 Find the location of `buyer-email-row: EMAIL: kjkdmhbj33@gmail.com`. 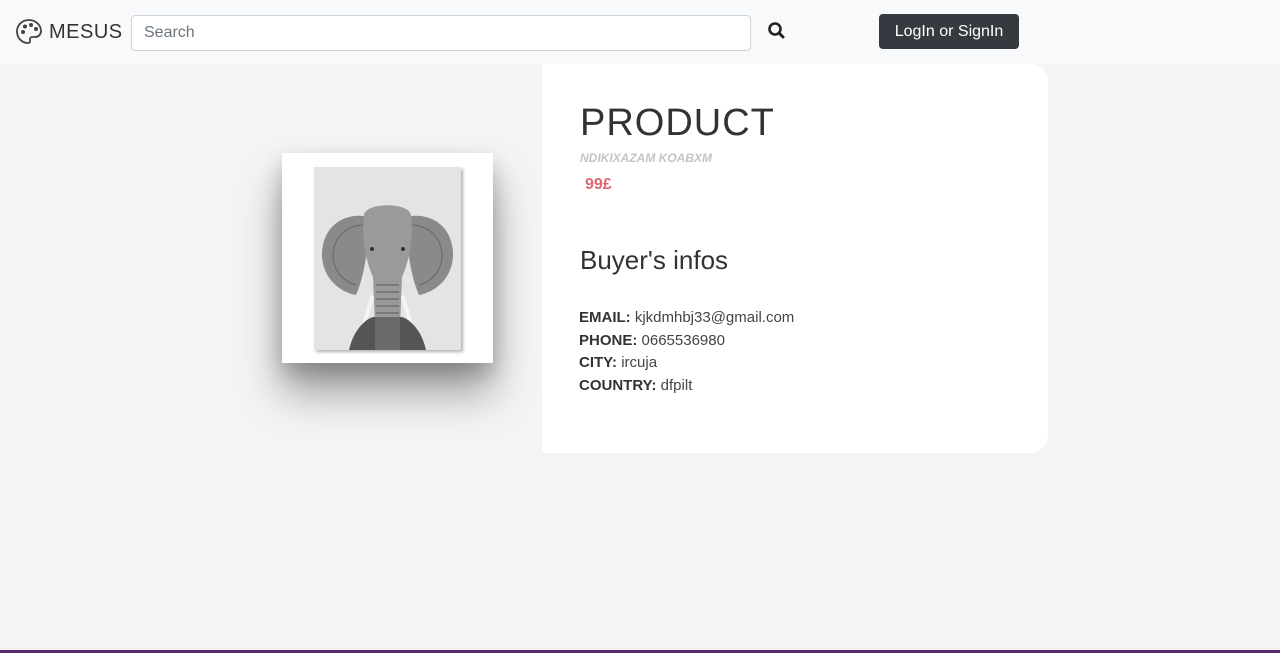

buyer-email-row: EMAIL: kjkdmhbj33@gmail.com is located at coordinates (686, 318).